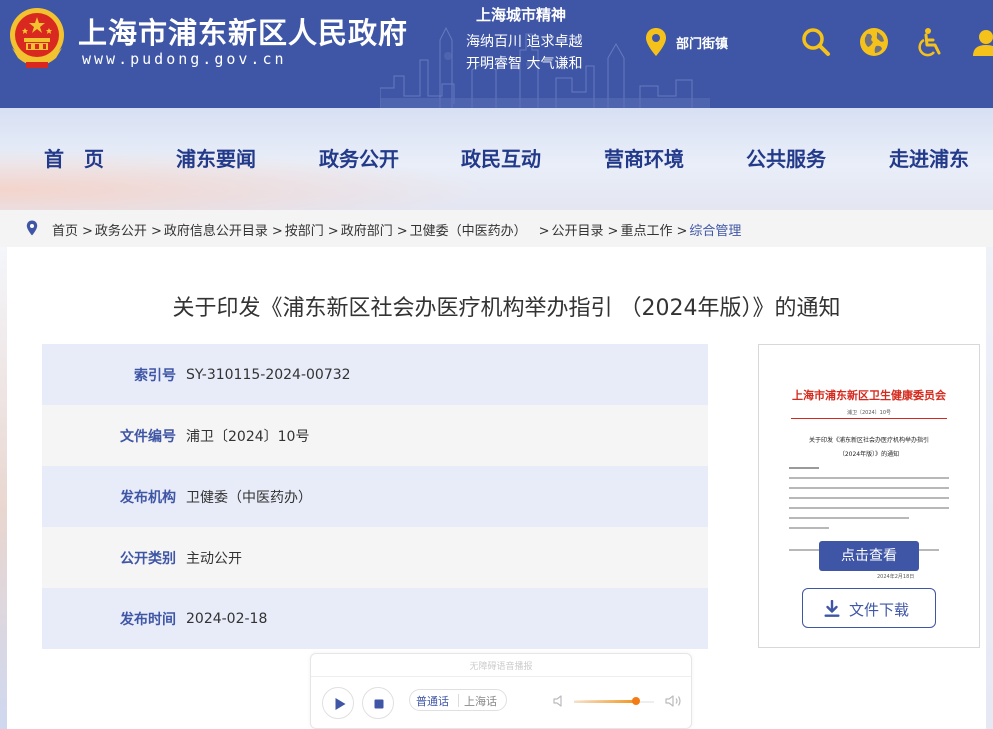 This screenshot has height=729, width=993. What do you see at coordinates (524, 64) in the screenshot?
I see `city-spirit-line-2: 开明睿智 大气谦和` at bounding box center [524, 64].